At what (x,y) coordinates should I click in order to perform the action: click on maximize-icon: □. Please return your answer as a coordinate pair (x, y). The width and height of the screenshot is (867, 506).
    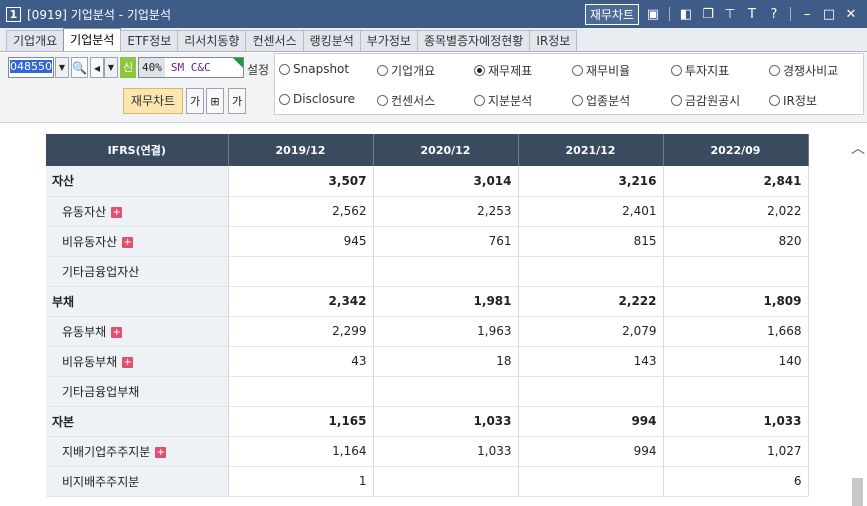
    Looking at the image, I should click on (829, 14).